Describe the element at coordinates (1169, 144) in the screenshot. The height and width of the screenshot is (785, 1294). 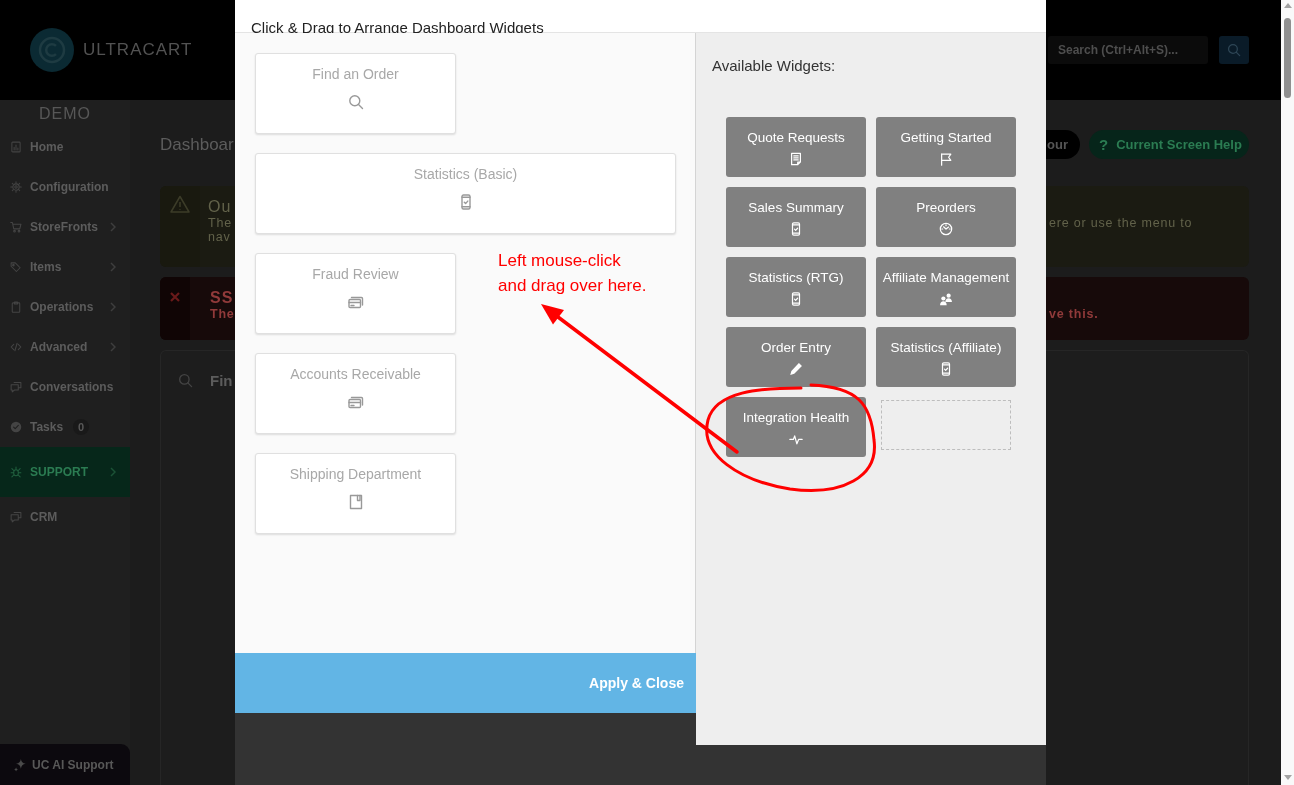
I see `help-button: ? Current Screen Help` at that location.